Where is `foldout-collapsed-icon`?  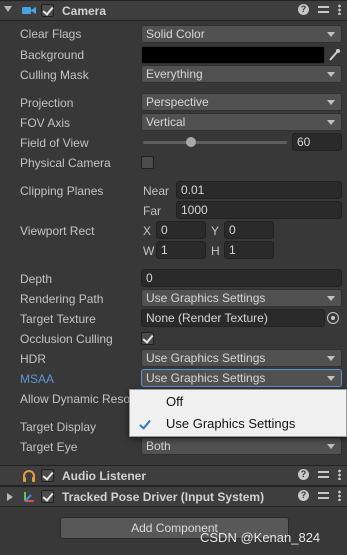
foldout-collapsed-icon is located at coordinates (10, 497).